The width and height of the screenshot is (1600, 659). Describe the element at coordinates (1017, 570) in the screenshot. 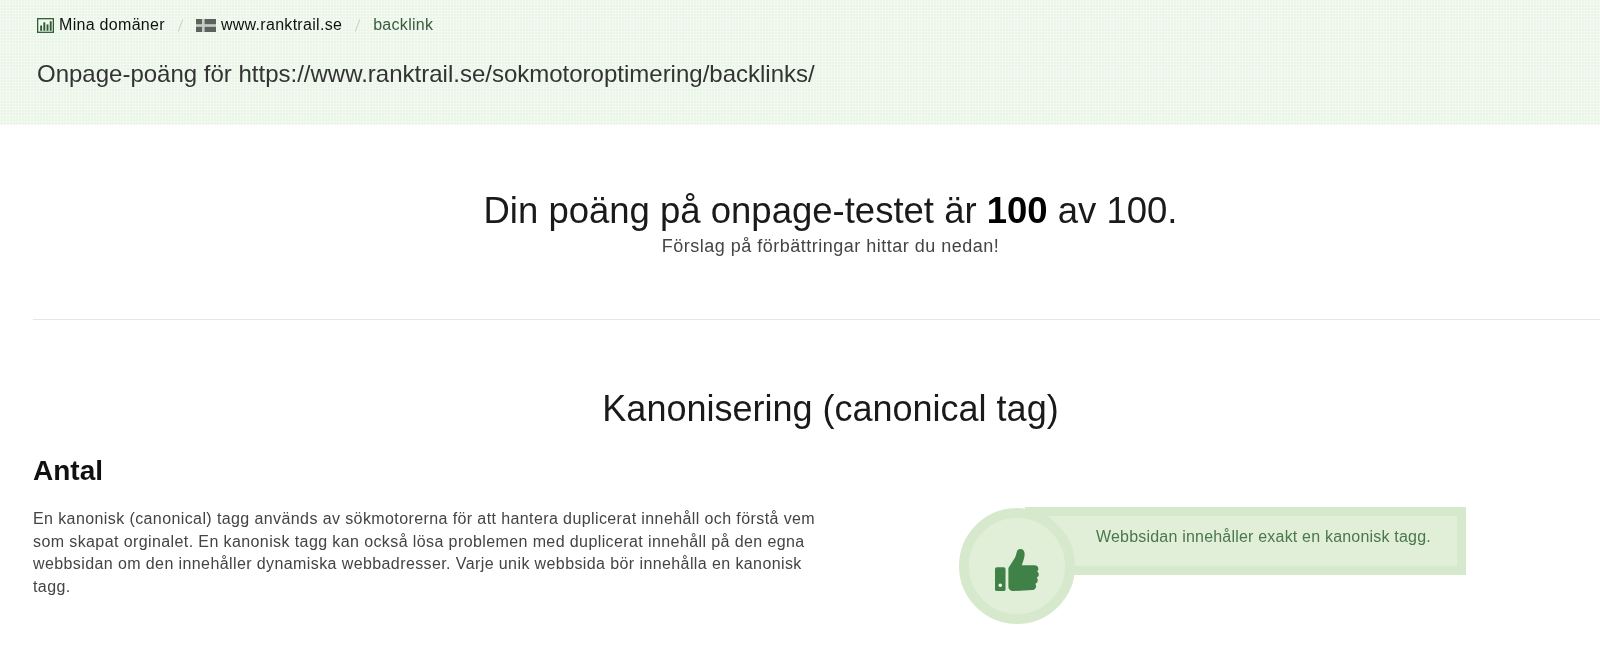

I see `thumbs-up-icon` at that location.